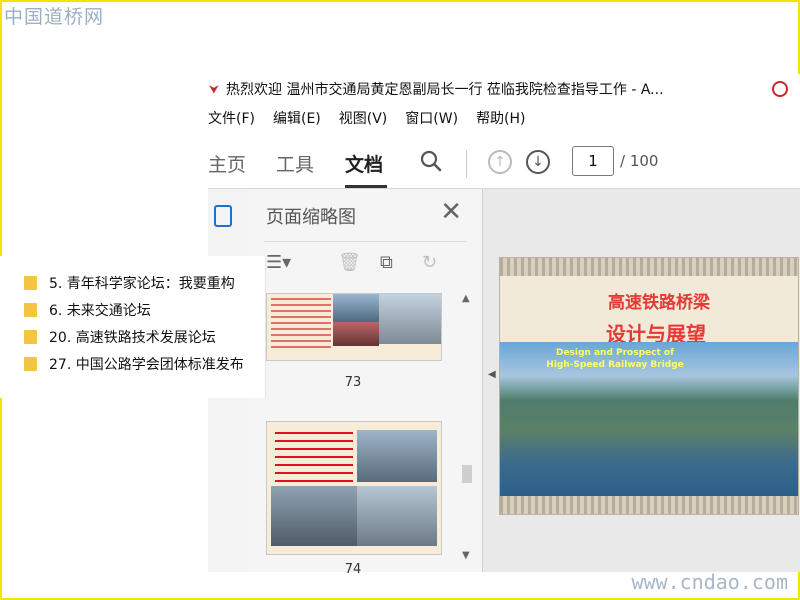 The height and width of the screenshot is (600, 800). Describe the element at coordinates (223, 216) in the screenshot. I see `page-thumbnails-icon` at that location.